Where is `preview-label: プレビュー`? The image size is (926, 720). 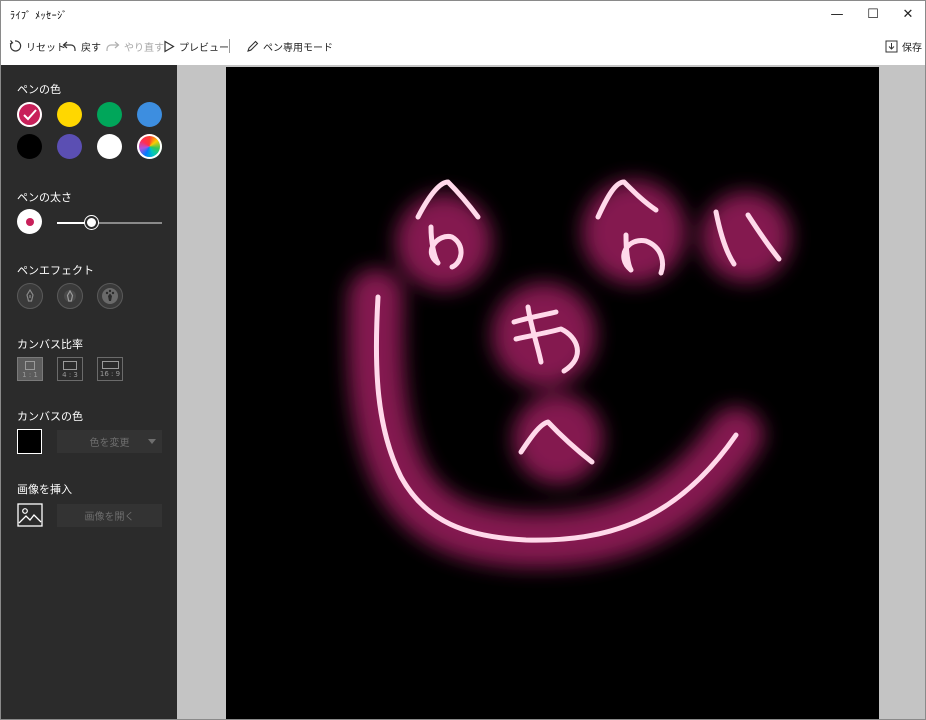 preview-label: プレビュー is located at coordinates (204, 48).